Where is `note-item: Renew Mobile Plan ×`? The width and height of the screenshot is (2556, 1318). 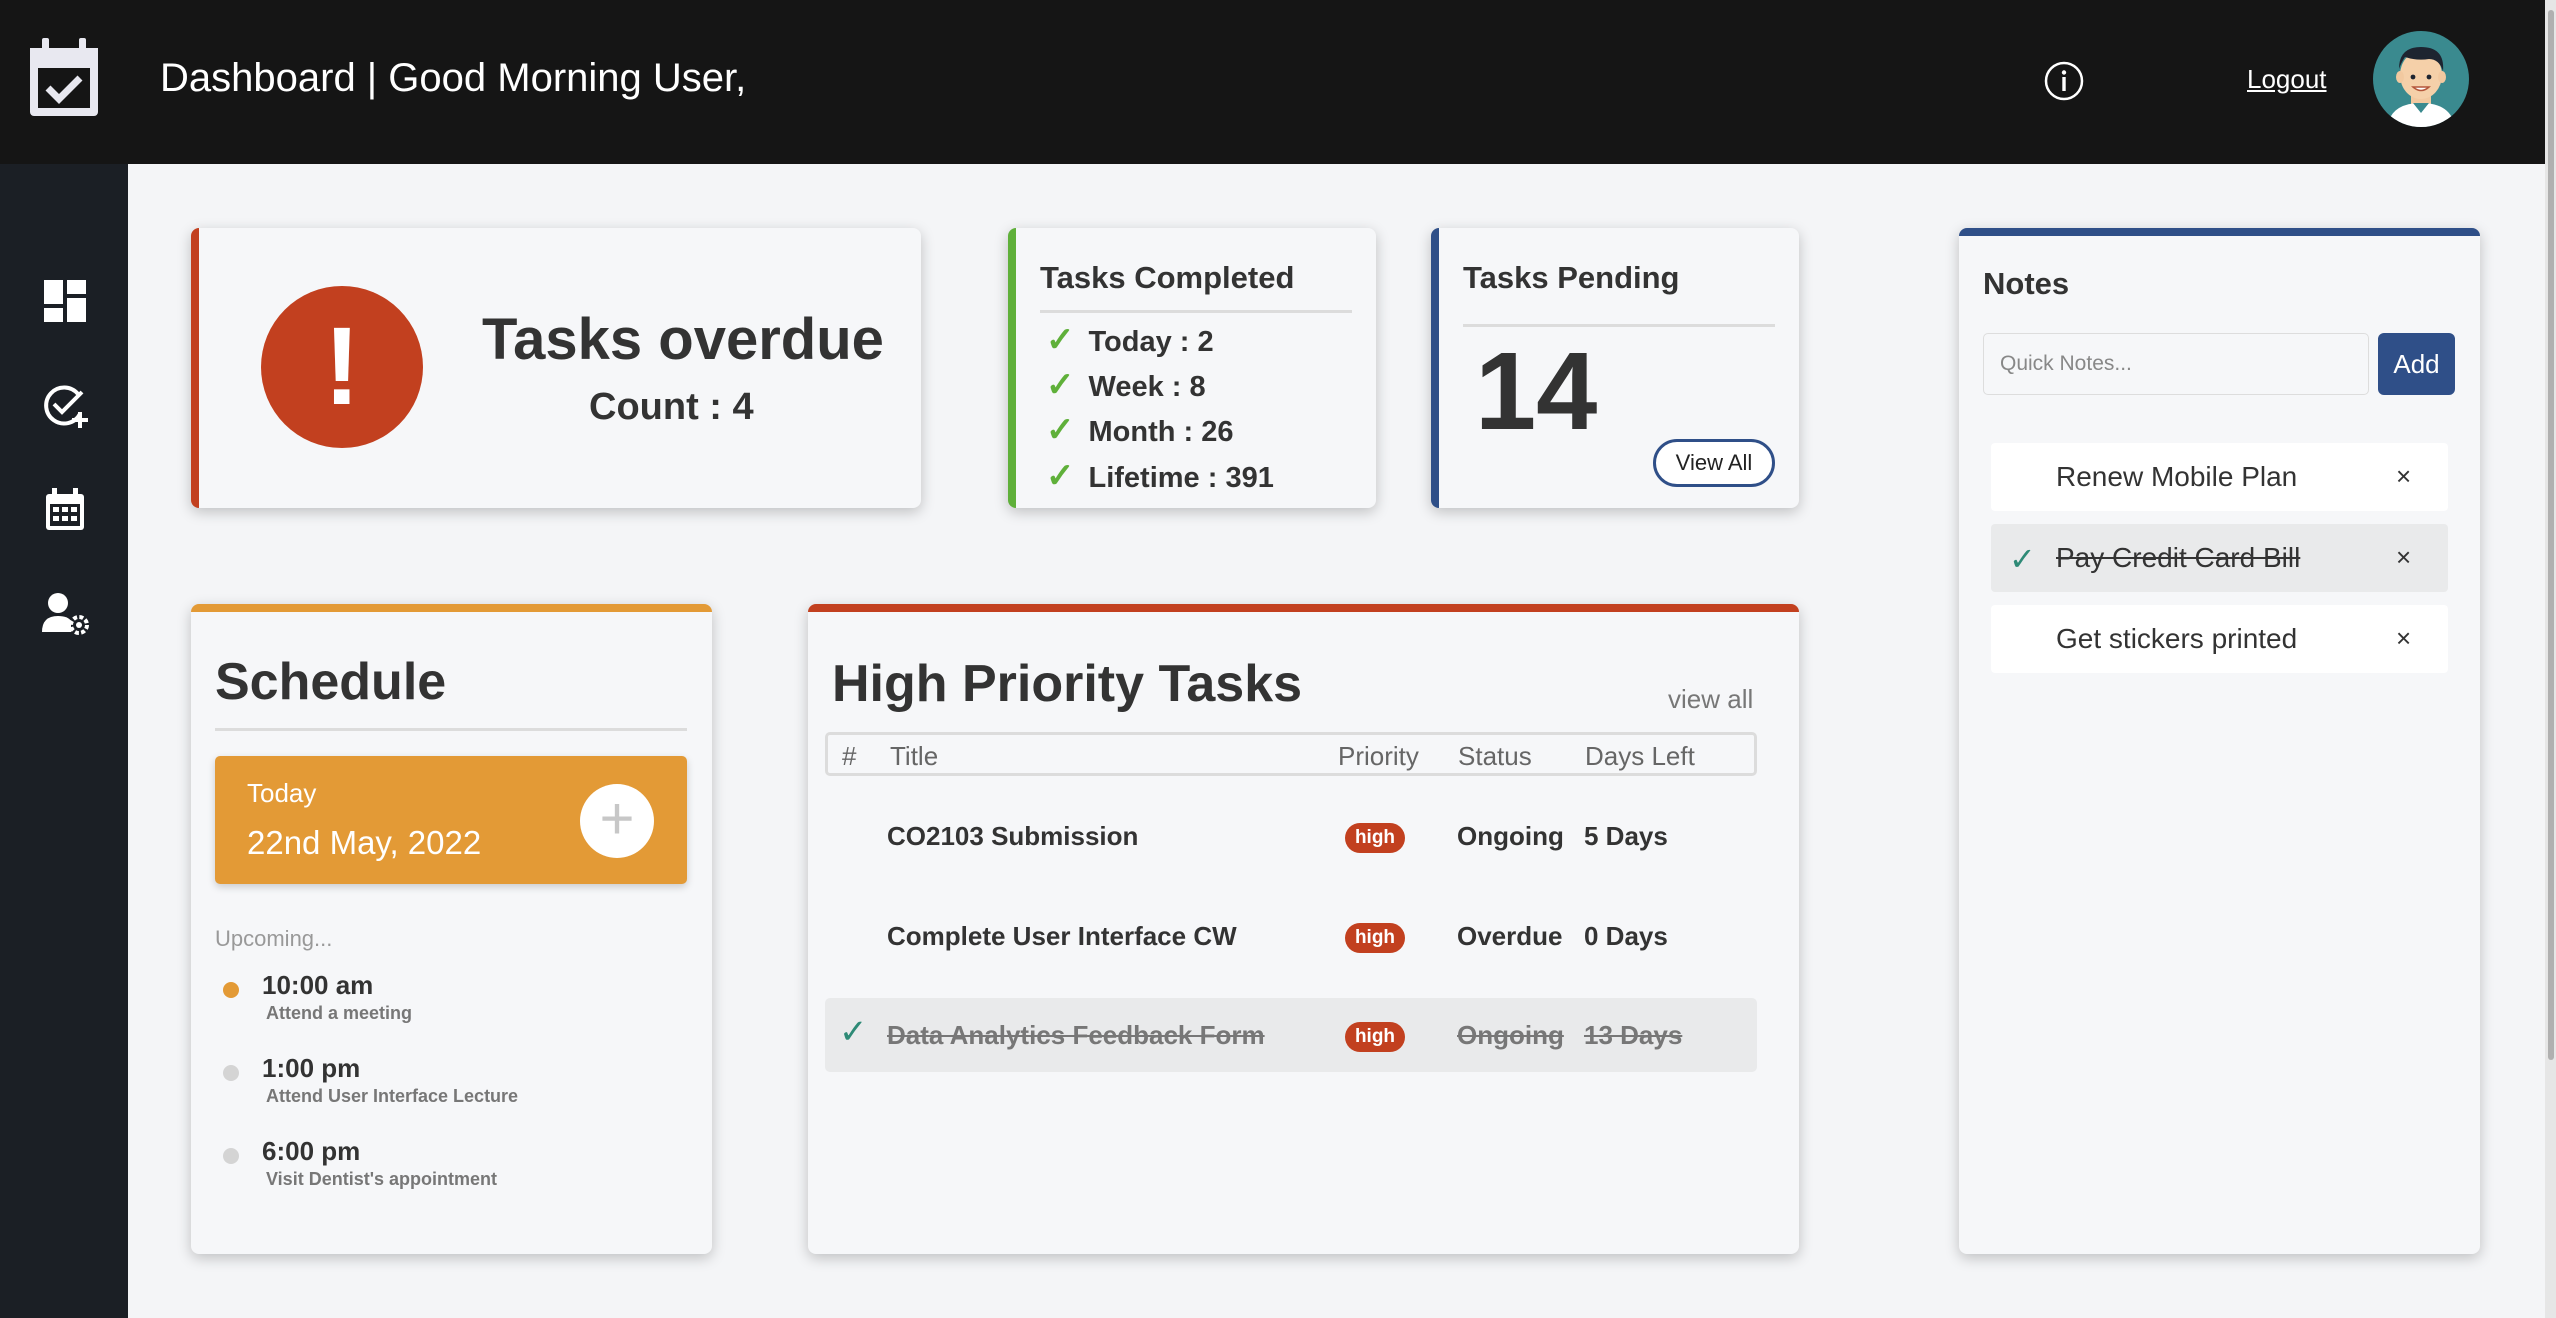 note-item: Renew Mobile Plan × is located at coordinates (2219, 477).